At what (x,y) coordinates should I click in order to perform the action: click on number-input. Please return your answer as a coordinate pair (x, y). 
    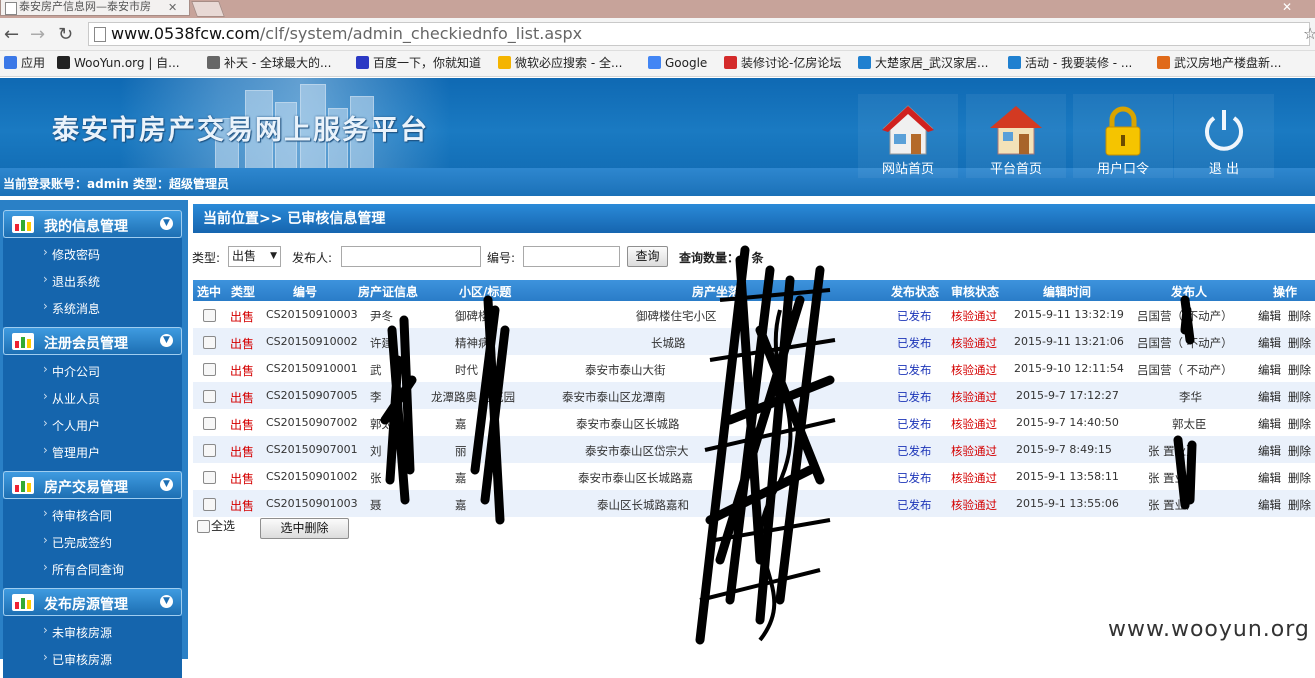
    Looking at the image, I should click on (571, 256).